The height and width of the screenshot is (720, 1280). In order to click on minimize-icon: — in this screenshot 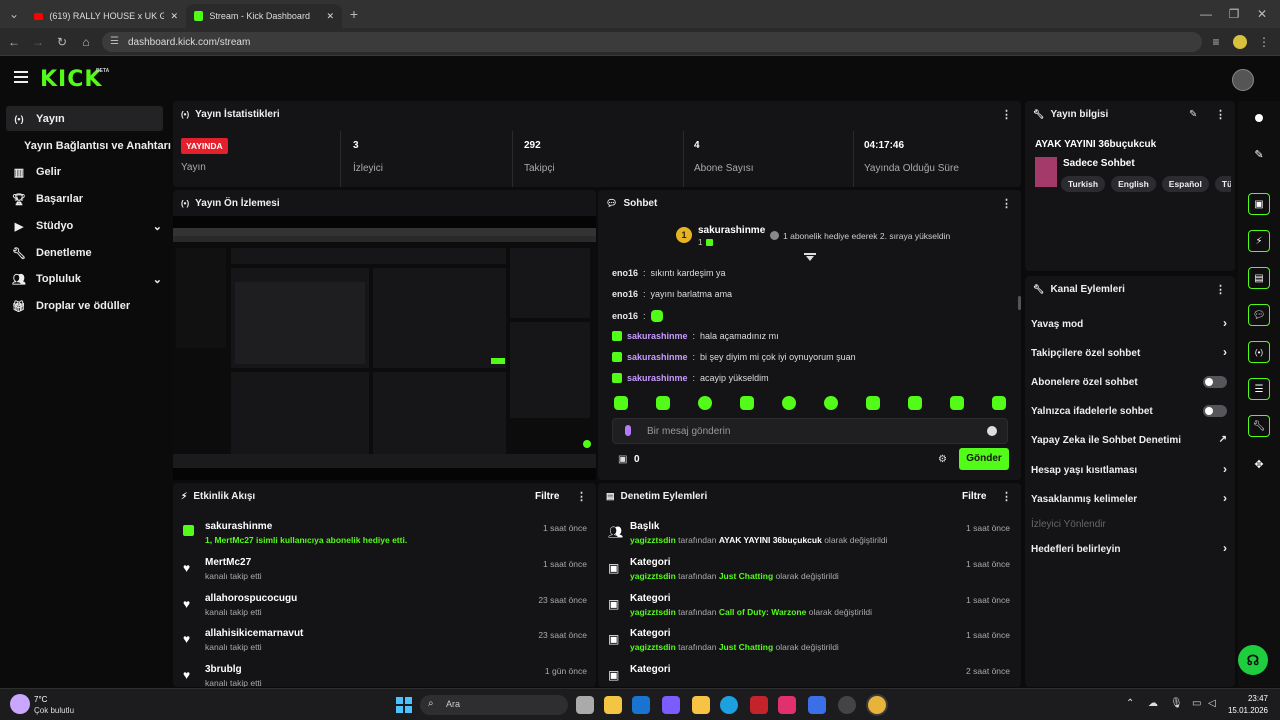, I will do `click(1206, 14)`.